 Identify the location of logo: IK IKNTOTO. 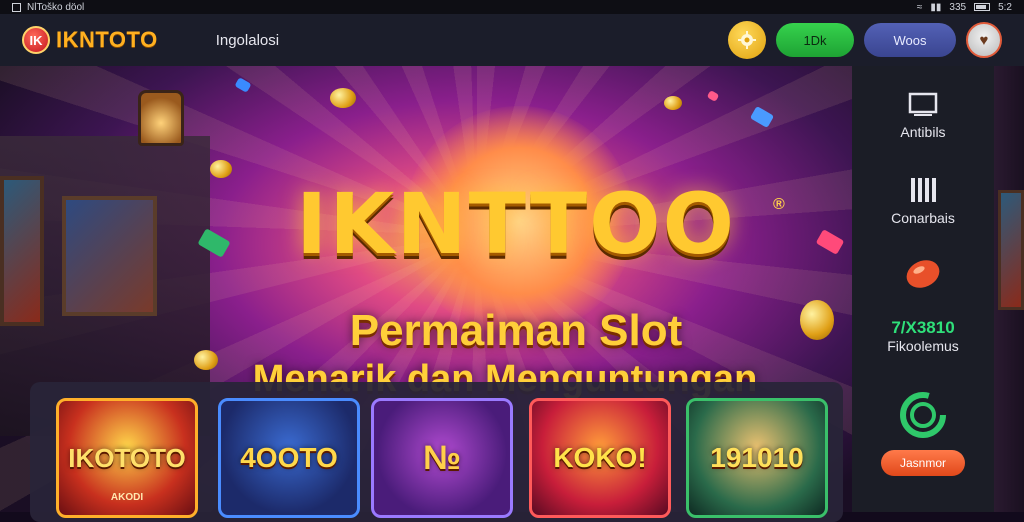
(90, 40).